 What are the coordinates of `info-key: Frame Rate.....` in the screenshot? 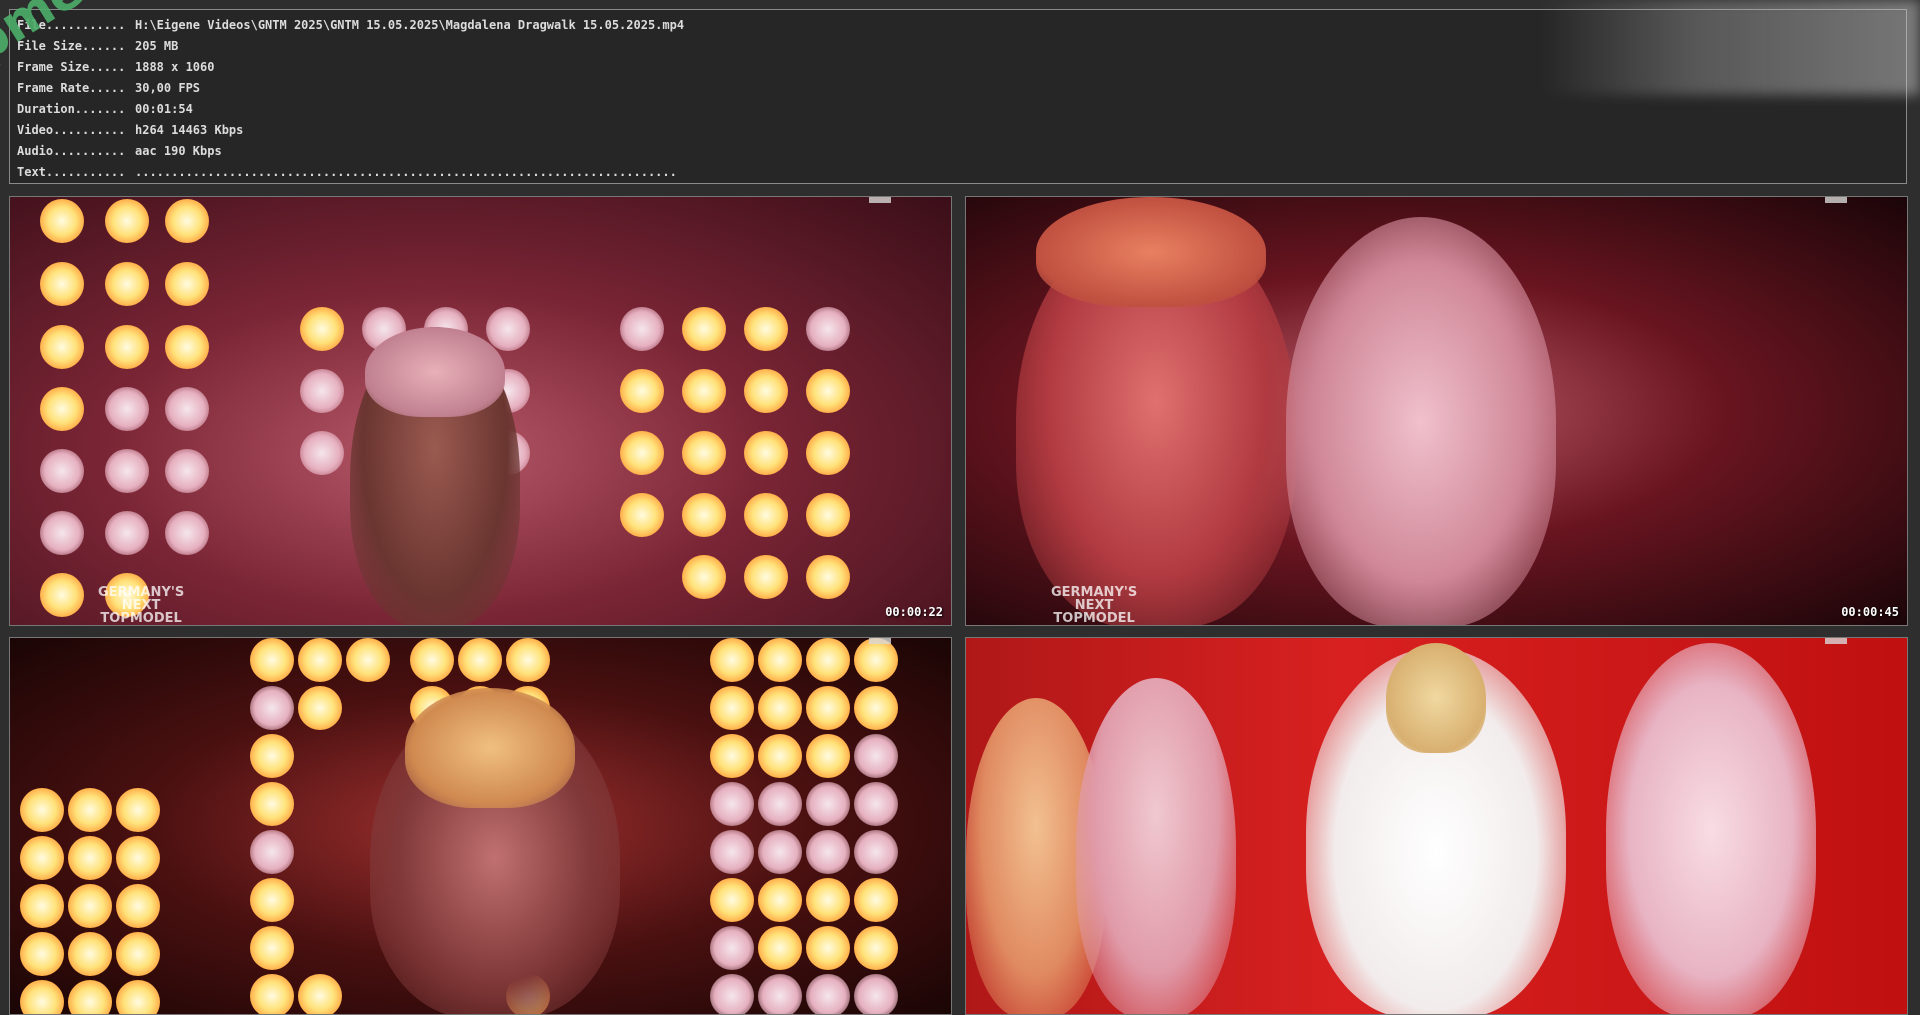 It's located at (71, 88).